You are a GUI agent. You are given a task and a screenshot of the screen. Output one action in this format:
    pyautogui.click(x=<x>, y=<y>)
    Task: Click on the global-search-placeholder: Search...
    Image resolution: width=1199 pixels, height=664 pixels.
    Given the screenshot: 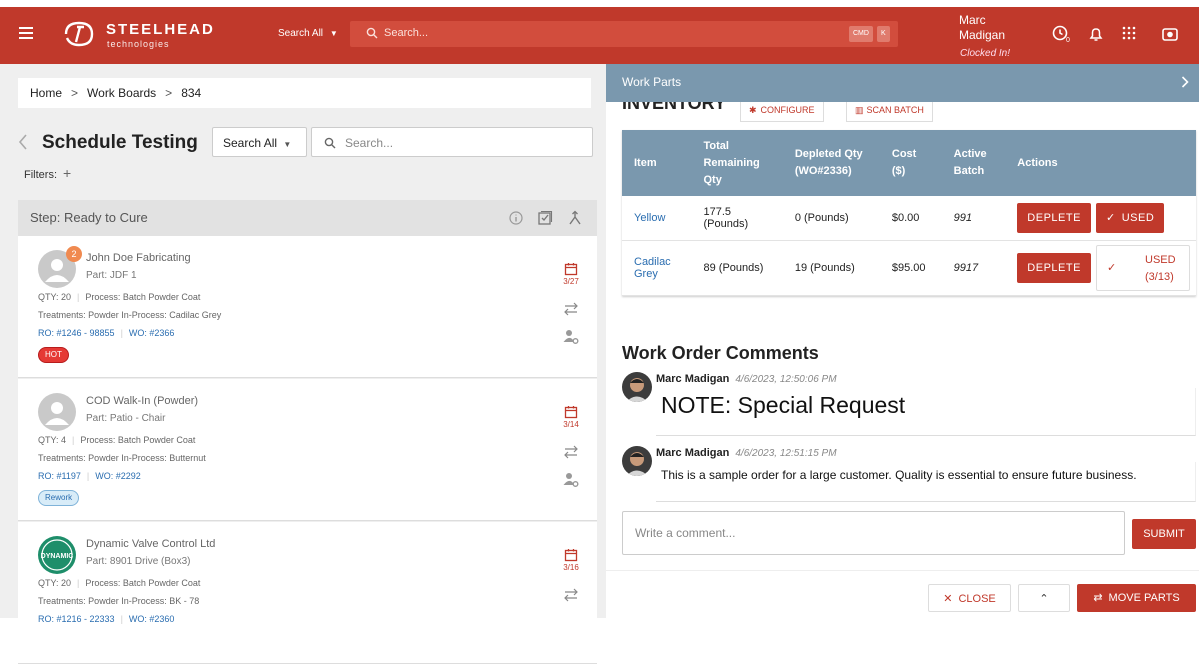 What is the action you would take?
    pyautogui.click(x=406, y=33)
    